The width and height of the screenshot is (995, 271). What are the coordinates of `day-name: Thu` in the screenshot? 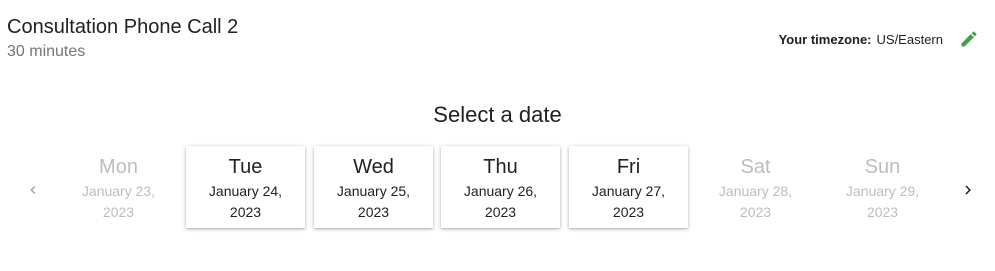 It's located at (500, 167).